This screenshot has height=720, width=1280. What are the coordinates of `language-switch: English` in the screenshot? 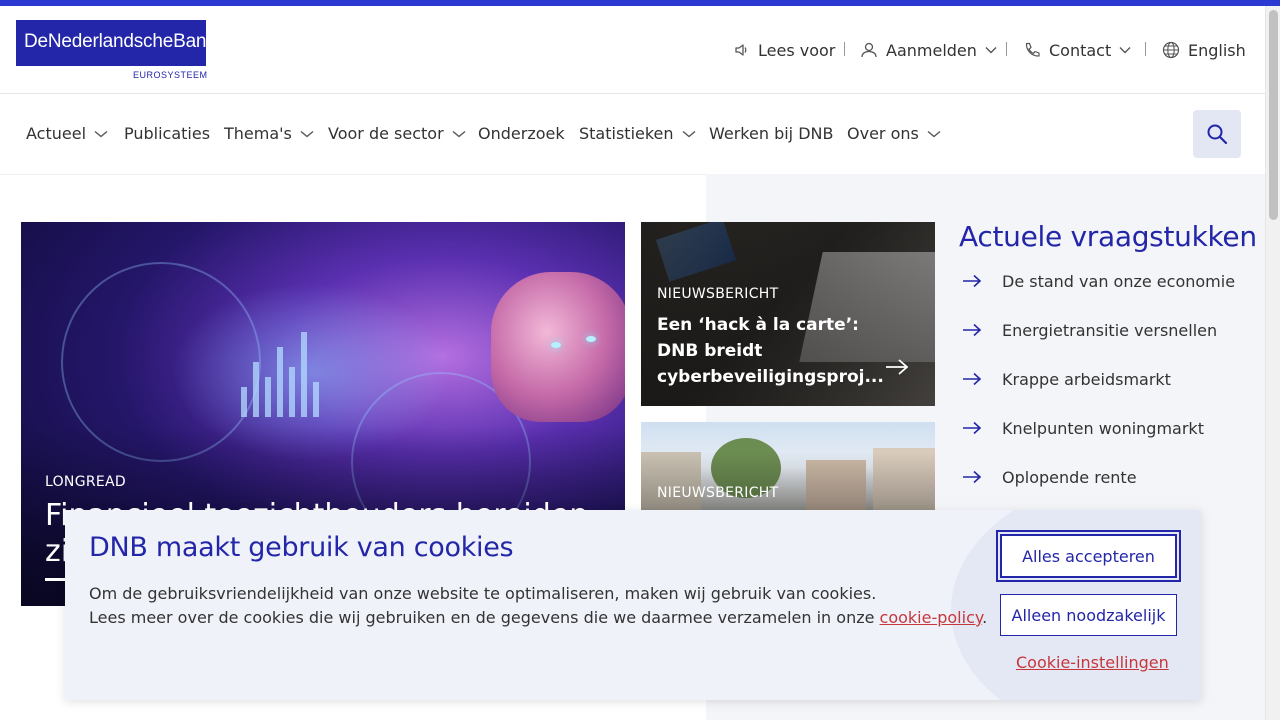 It's located at (1204, 50).